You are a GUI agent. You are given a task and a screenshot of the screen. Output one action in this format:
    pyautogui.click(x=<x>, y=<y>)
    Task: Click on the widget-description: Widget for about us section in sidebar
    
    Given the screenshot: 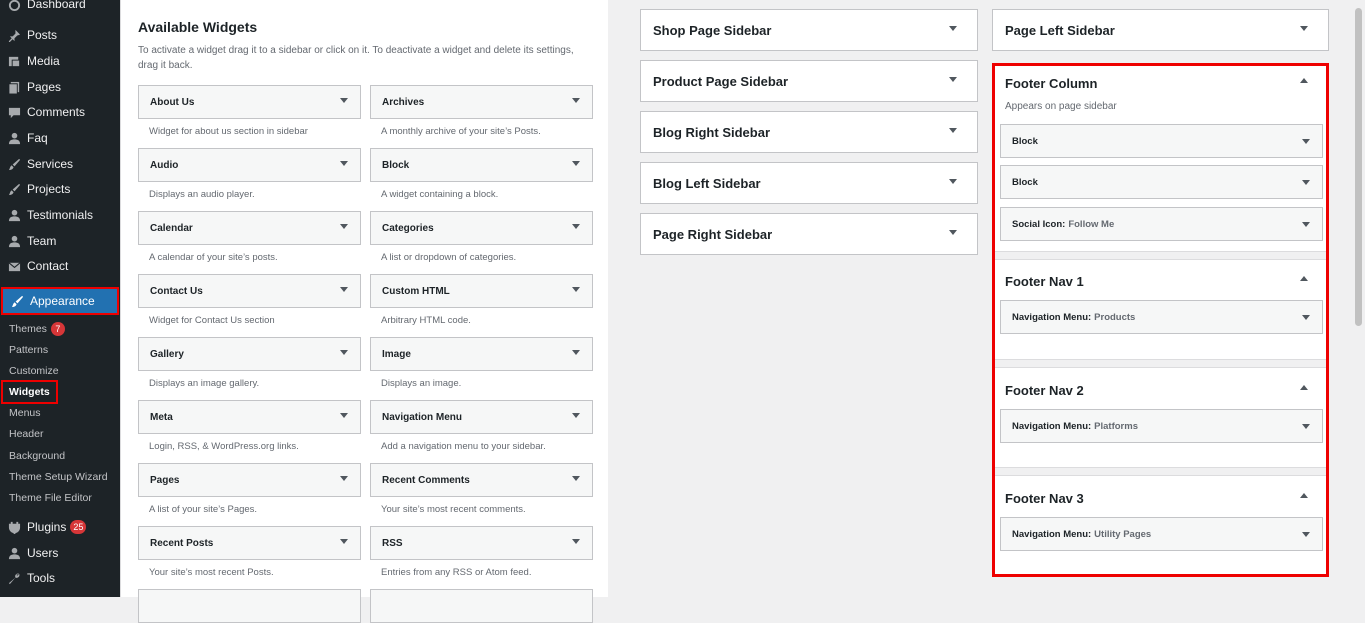 What is the action you would take?
    pyautogui.click(x=228, y=131)
    